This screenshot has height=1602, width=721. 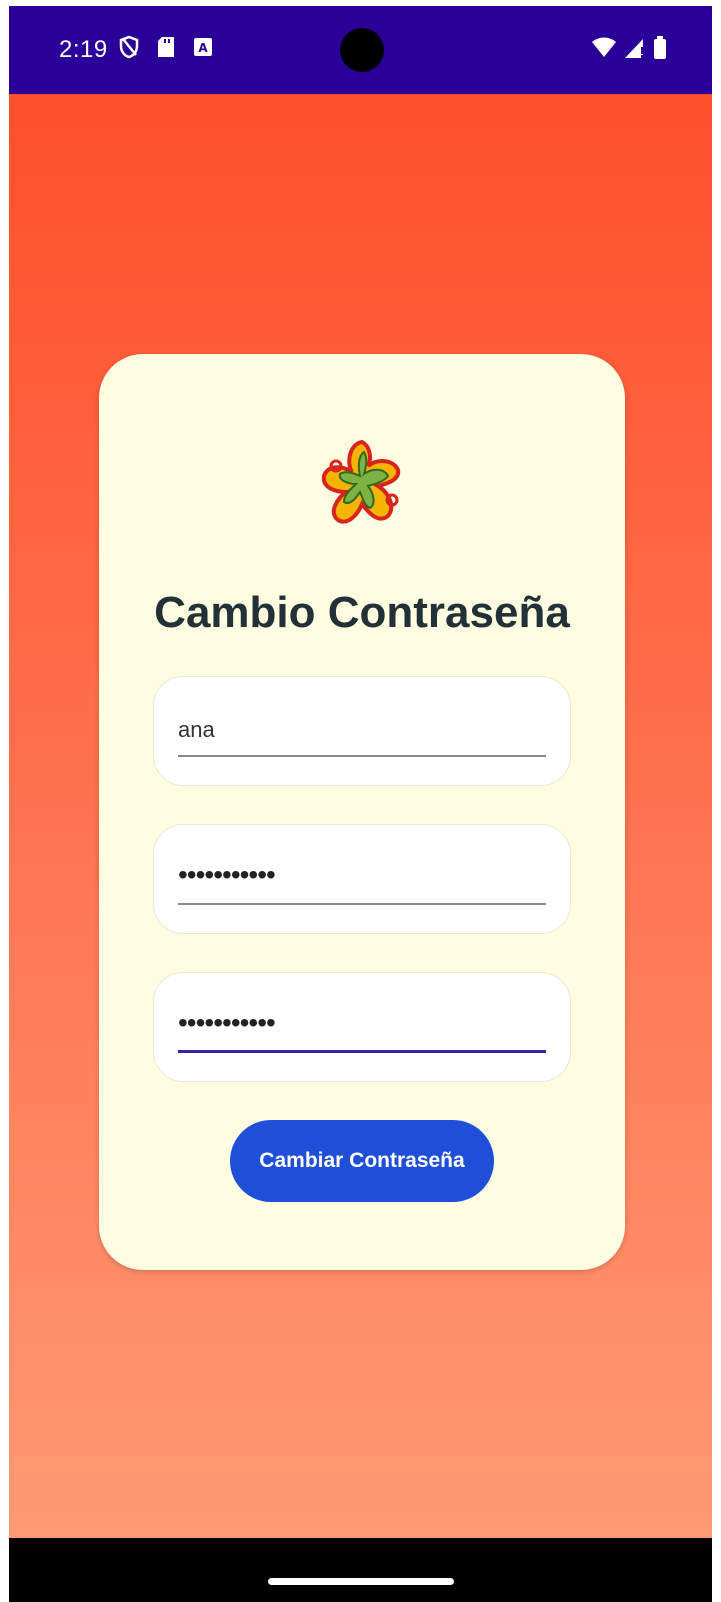 I want to click on status-right-icons, so click(x=629, y=50).